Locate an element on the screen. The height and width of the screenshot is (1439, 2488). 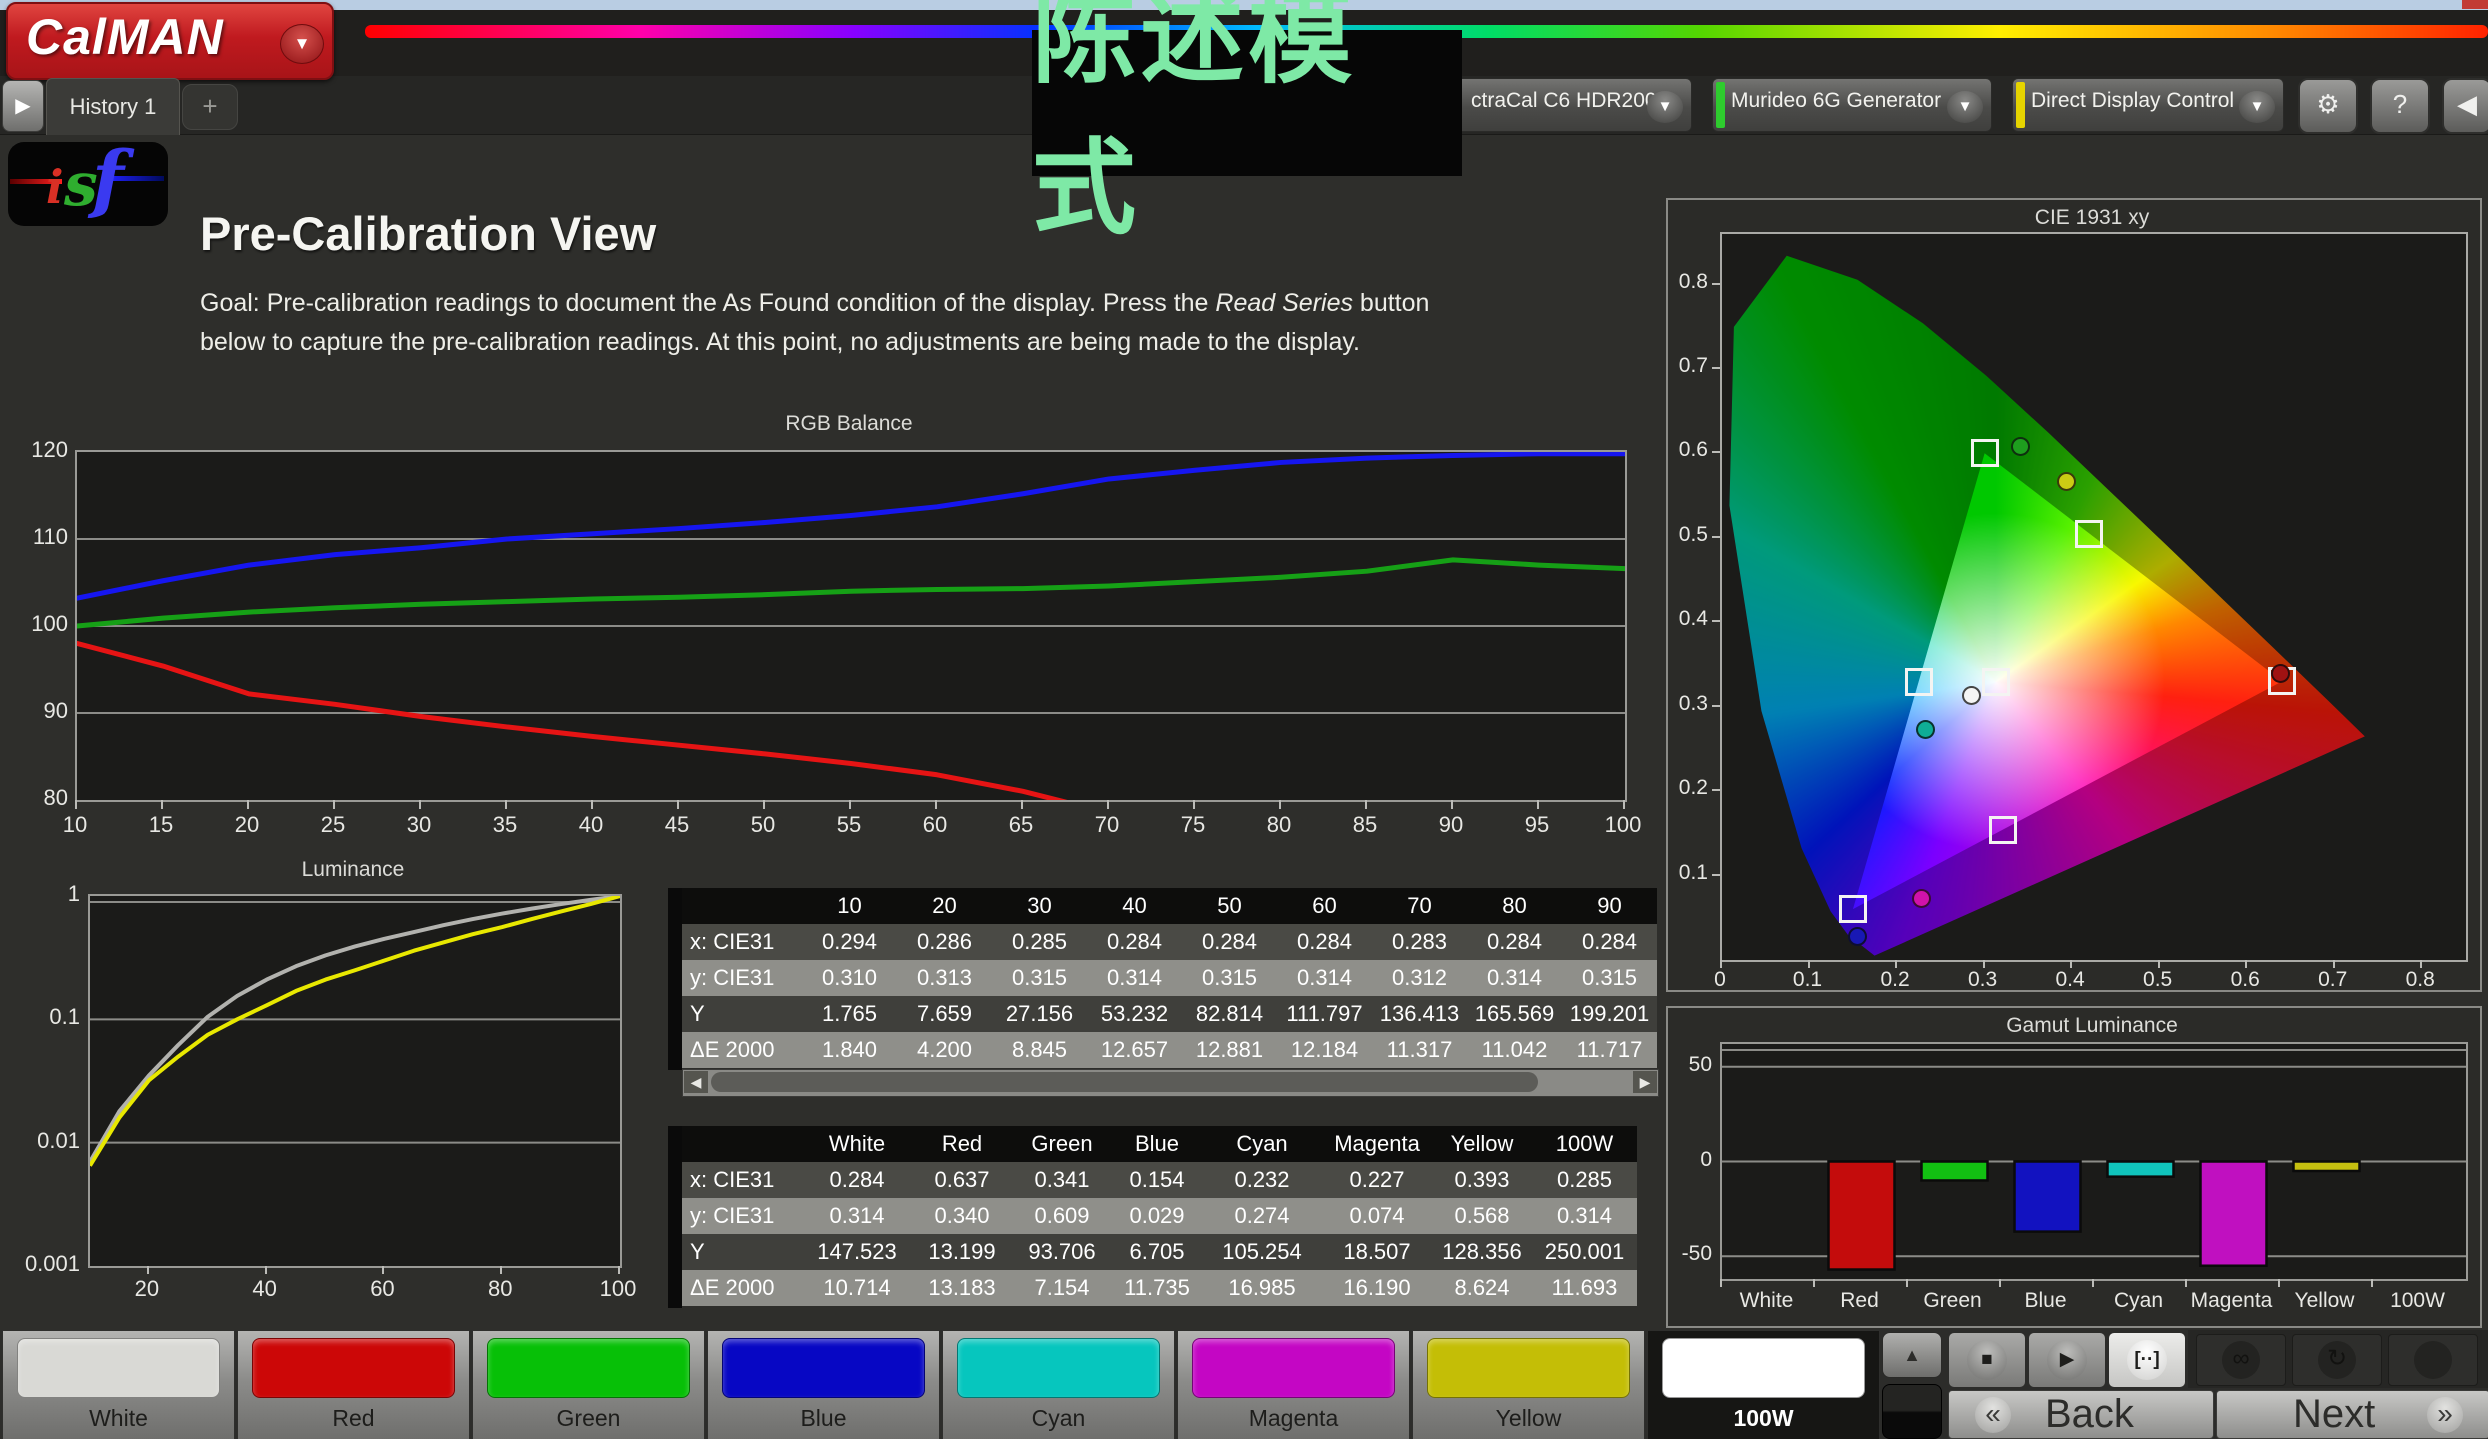
tab-history-1: History 1 is located at coordinates (113, 106).